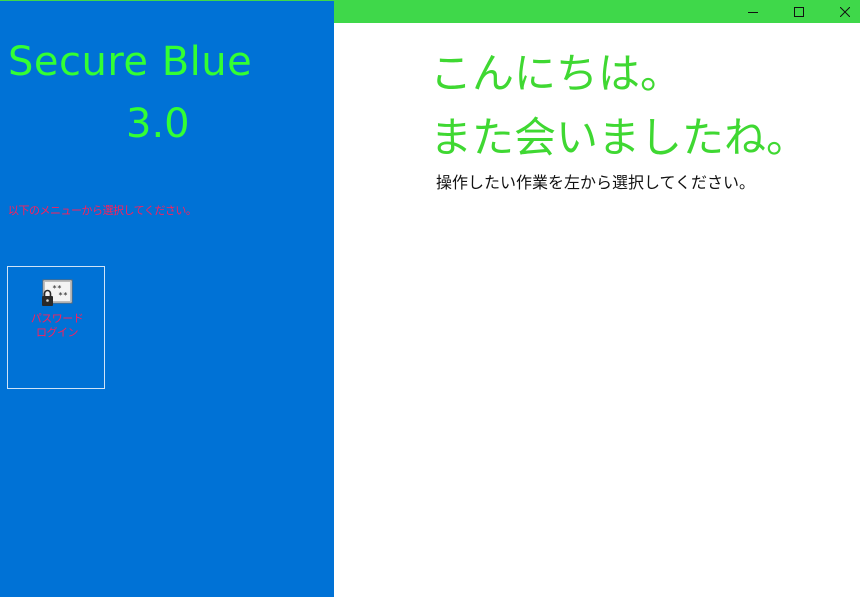 This screenshot has width=860, height=597. Describe the element at coordinates (619, 137) in the screenshot. I see `greeting-welcome-back: また会いましたね。` at that location.